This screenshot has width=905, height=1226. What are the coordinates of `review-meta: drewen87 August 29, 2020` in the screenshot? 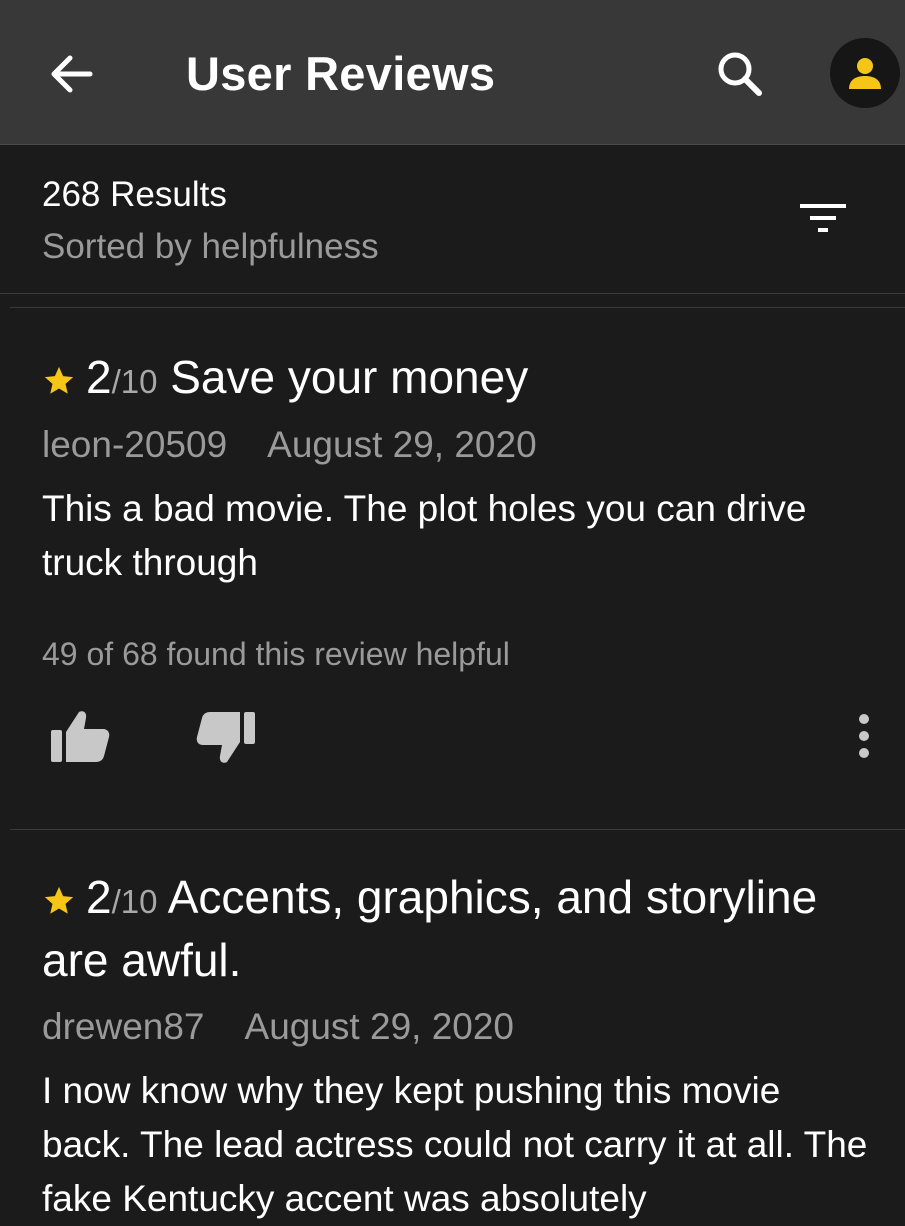 It's located at (278, 1027).